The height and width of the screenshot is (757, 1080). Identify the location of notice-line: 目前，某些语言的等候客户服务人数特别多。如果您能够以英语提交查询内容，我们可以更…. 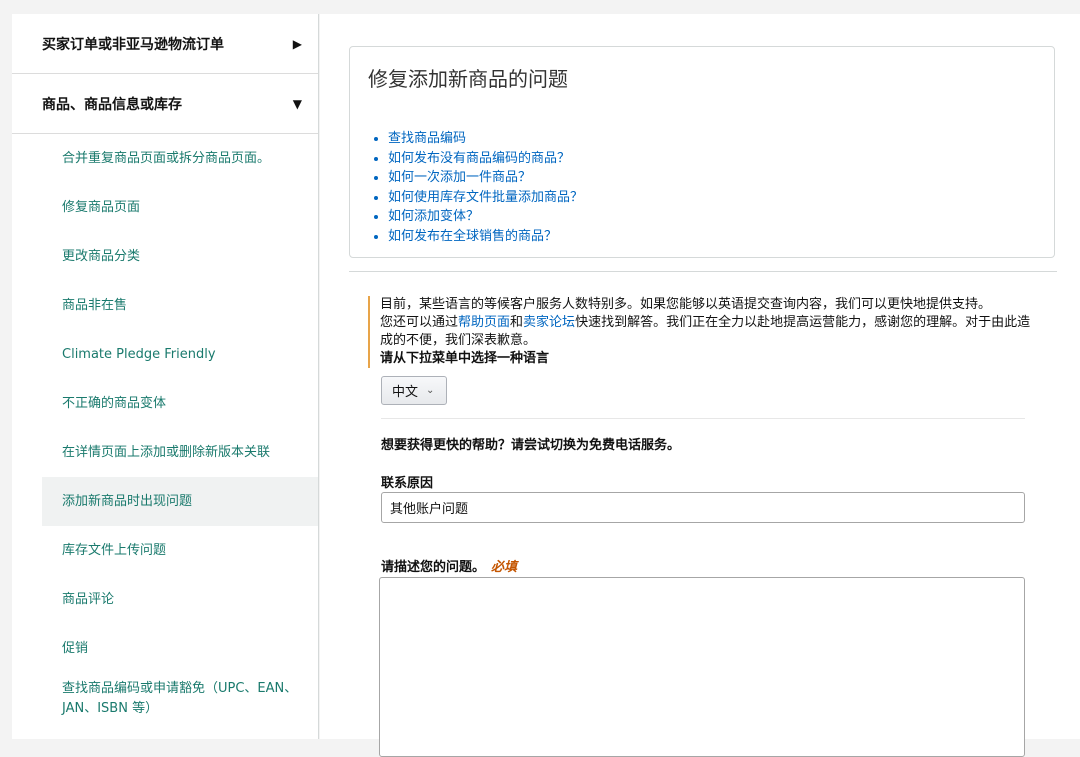
(686, 304).